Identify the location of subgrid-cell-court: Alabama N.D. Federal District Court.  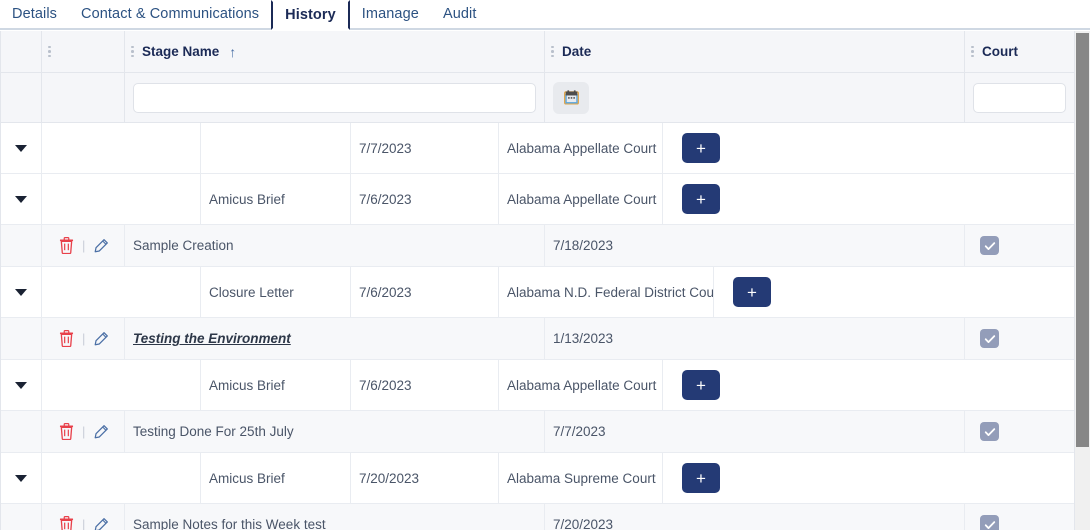
(606, 292).